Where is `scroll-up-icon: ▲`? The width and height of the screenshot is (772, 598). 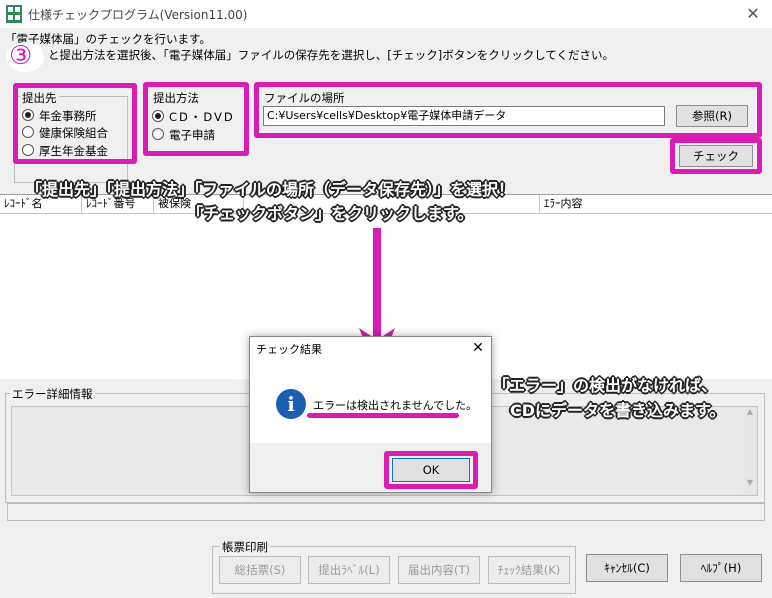
scroll-up-icon: ▲ is located at coordinates (750, 411).